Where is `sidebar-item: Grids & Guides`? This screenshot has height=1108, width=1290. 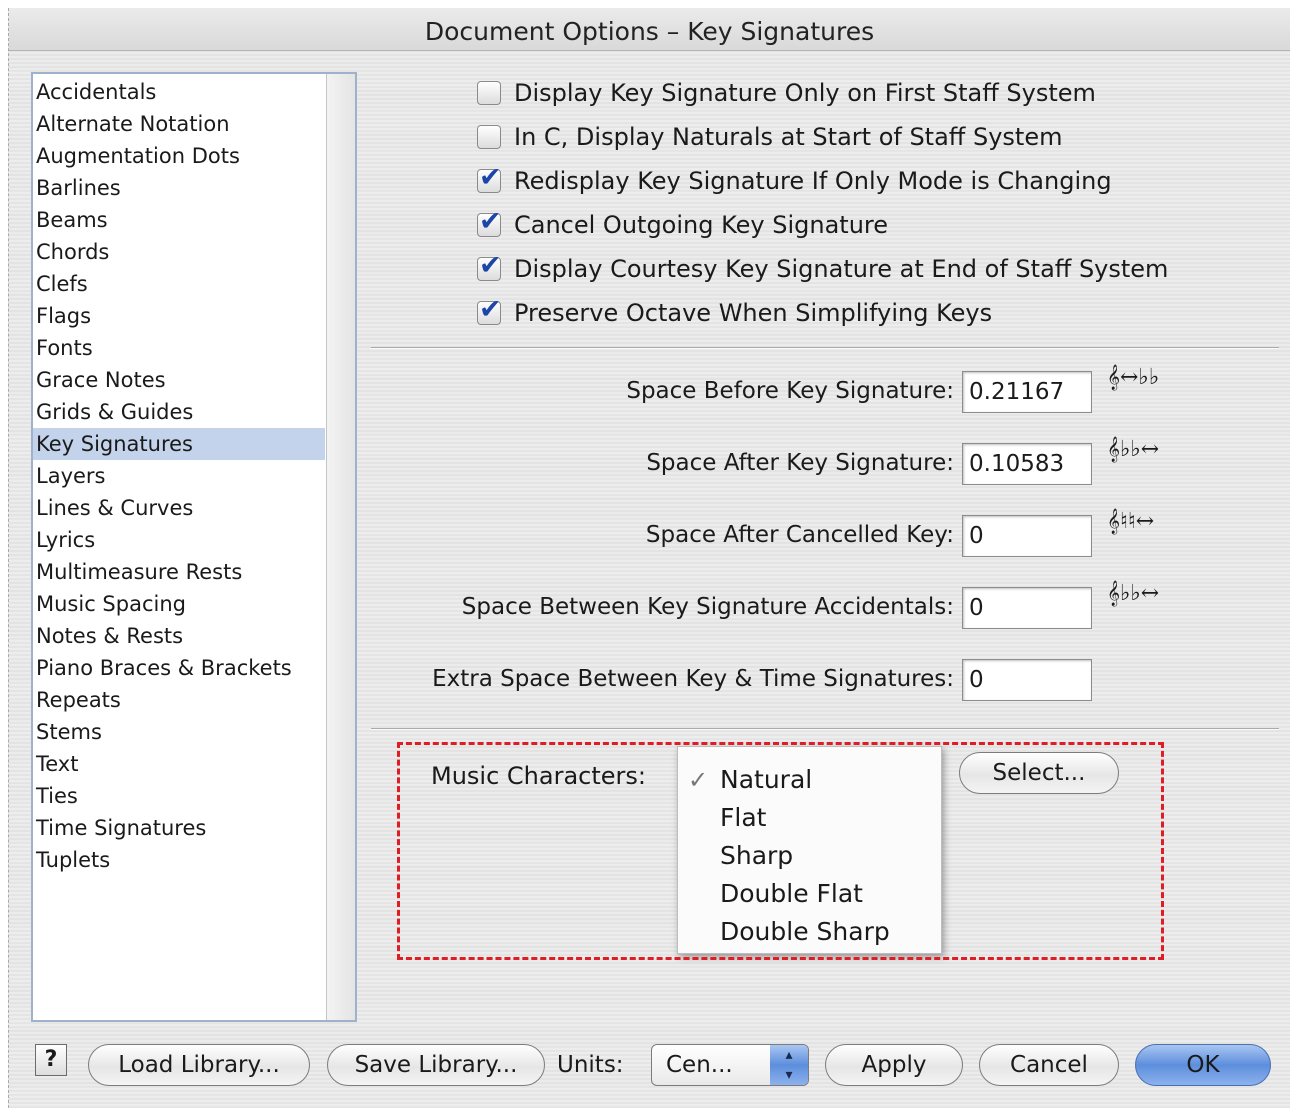 sidebar-item: Grids & Guides is located at coordinates (179, 412).